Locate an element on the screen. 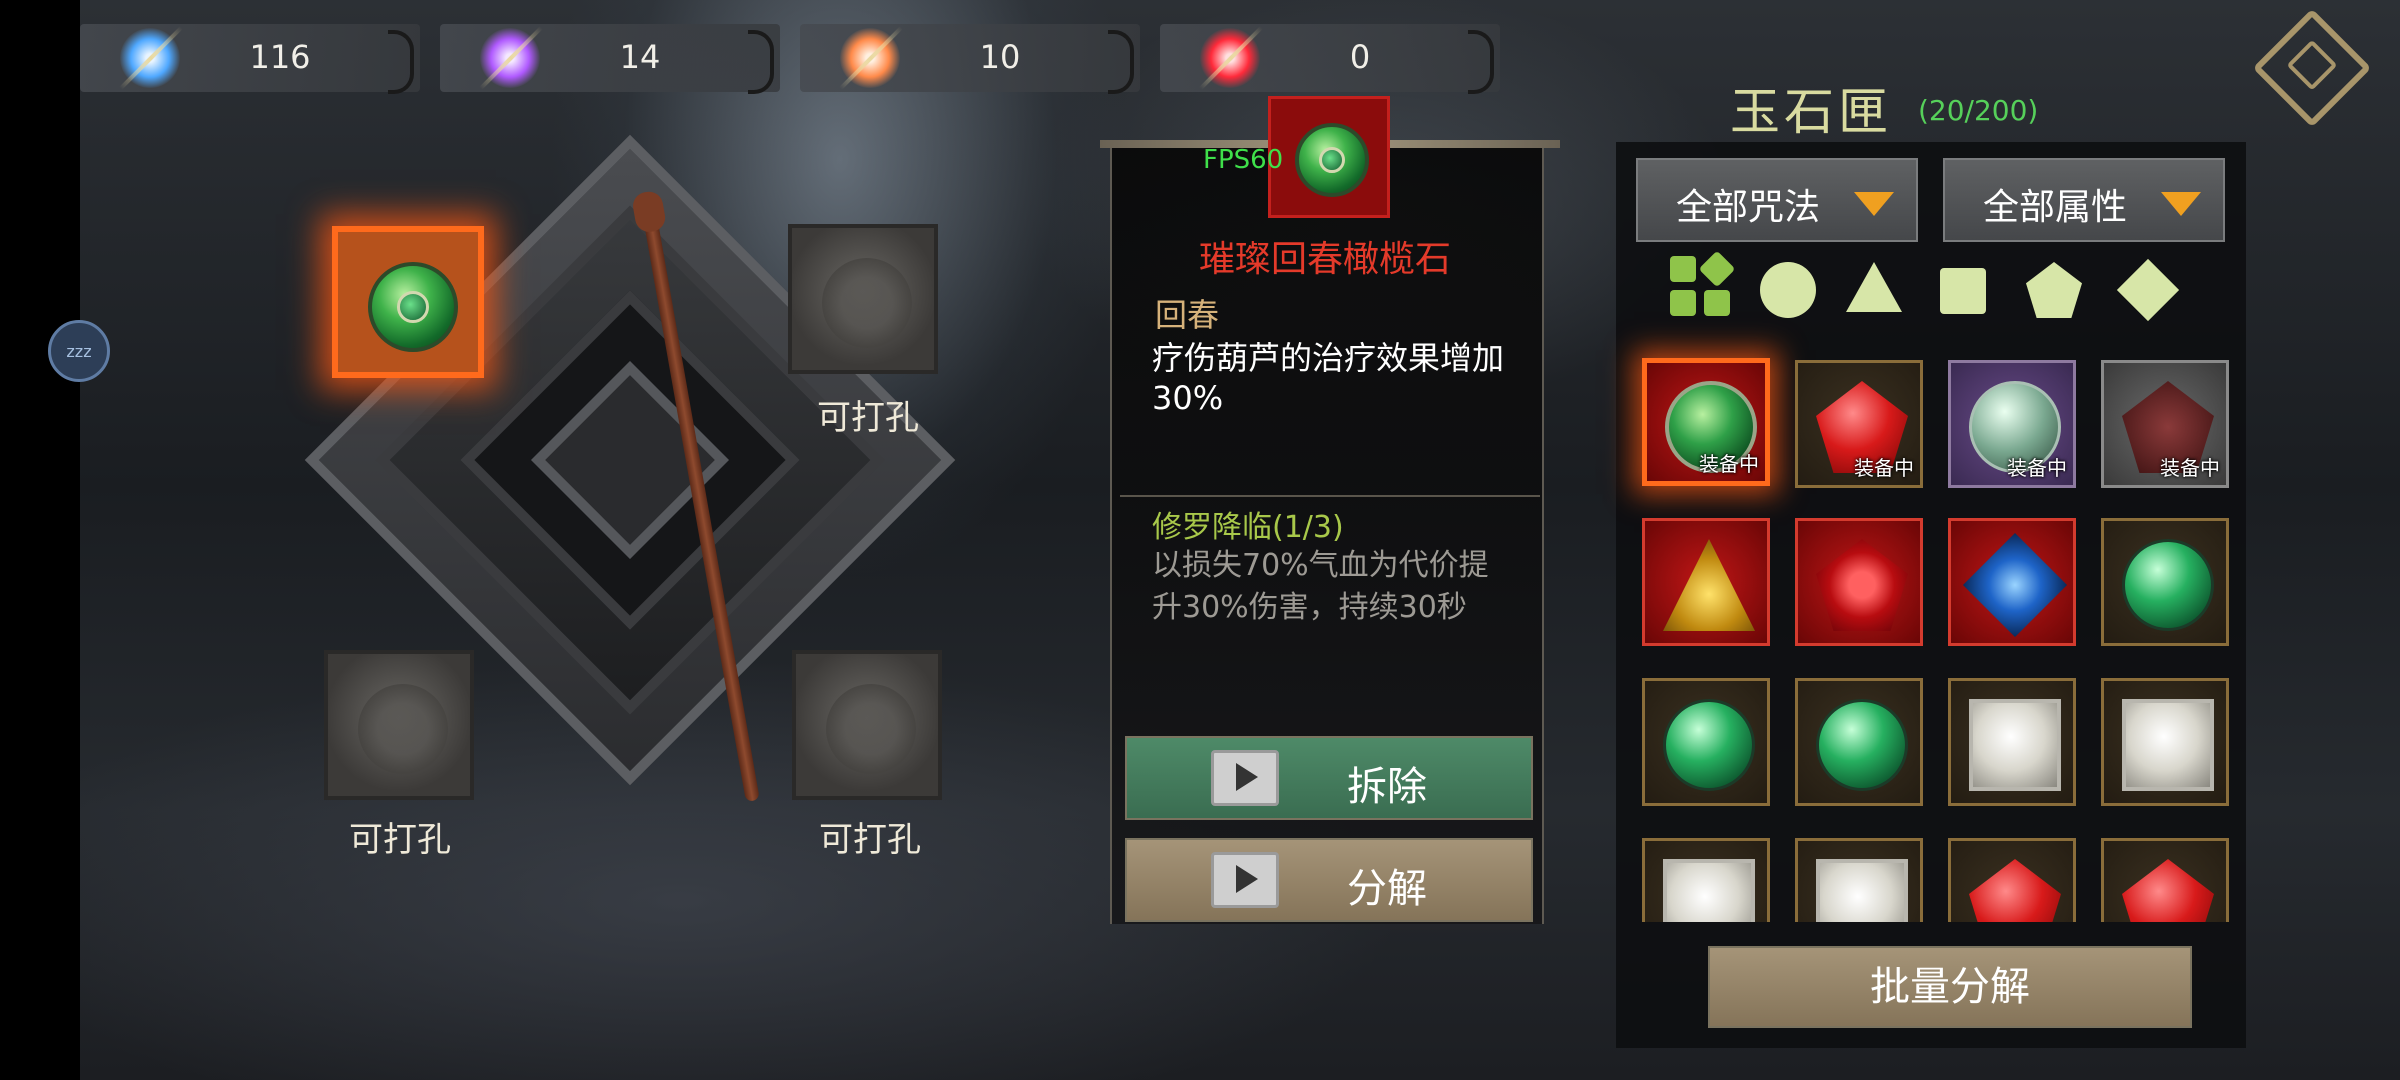 This screenshot has height=1080, width=2400. socket-slot-bottom-left is located at coordinates (399, 725).